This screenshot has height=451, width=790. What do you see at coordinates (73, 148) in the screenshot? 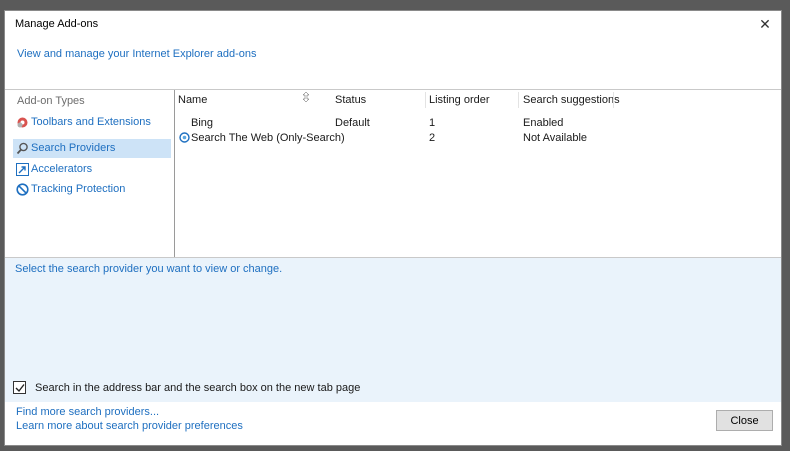
I see `sidebar-item-label: Search Providers` at bounding box center [73, 148].